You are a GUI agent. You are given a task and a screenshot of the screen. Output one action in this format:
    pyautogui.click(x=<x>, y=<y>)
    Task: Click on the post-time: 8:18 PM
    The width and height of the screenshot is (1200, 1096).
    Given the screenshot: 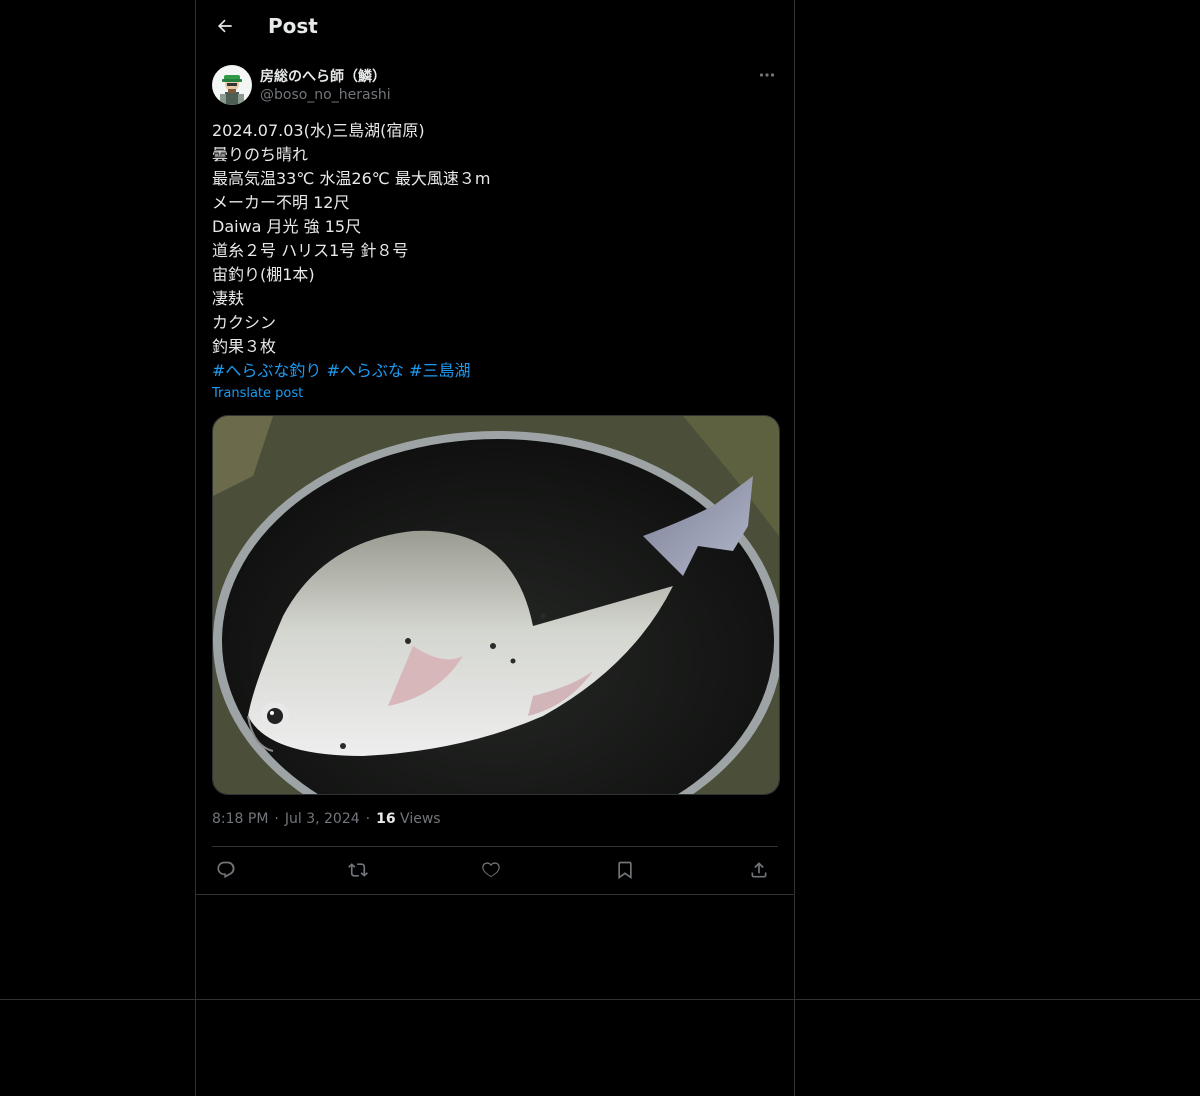 What is the action you would take?
    pyautogui.click(x=240, y=819)
    